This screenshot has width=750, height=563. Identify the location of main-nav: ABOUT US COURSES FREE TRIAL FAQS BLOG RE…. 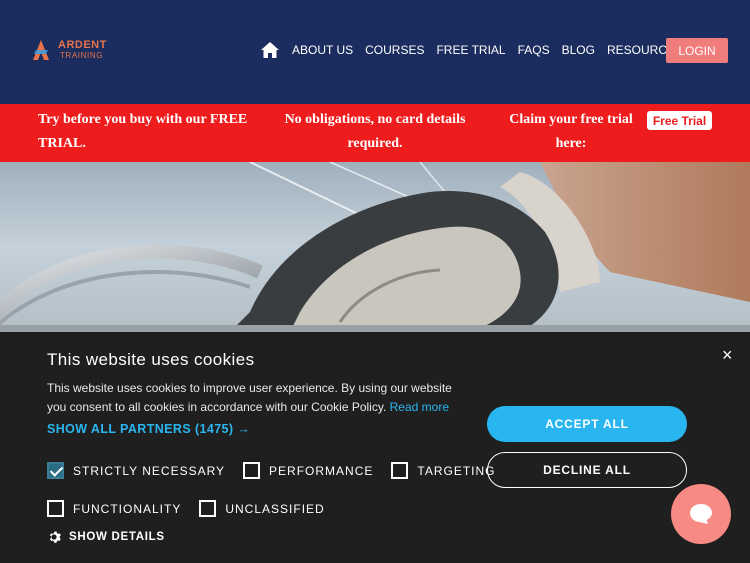
(477, 50).